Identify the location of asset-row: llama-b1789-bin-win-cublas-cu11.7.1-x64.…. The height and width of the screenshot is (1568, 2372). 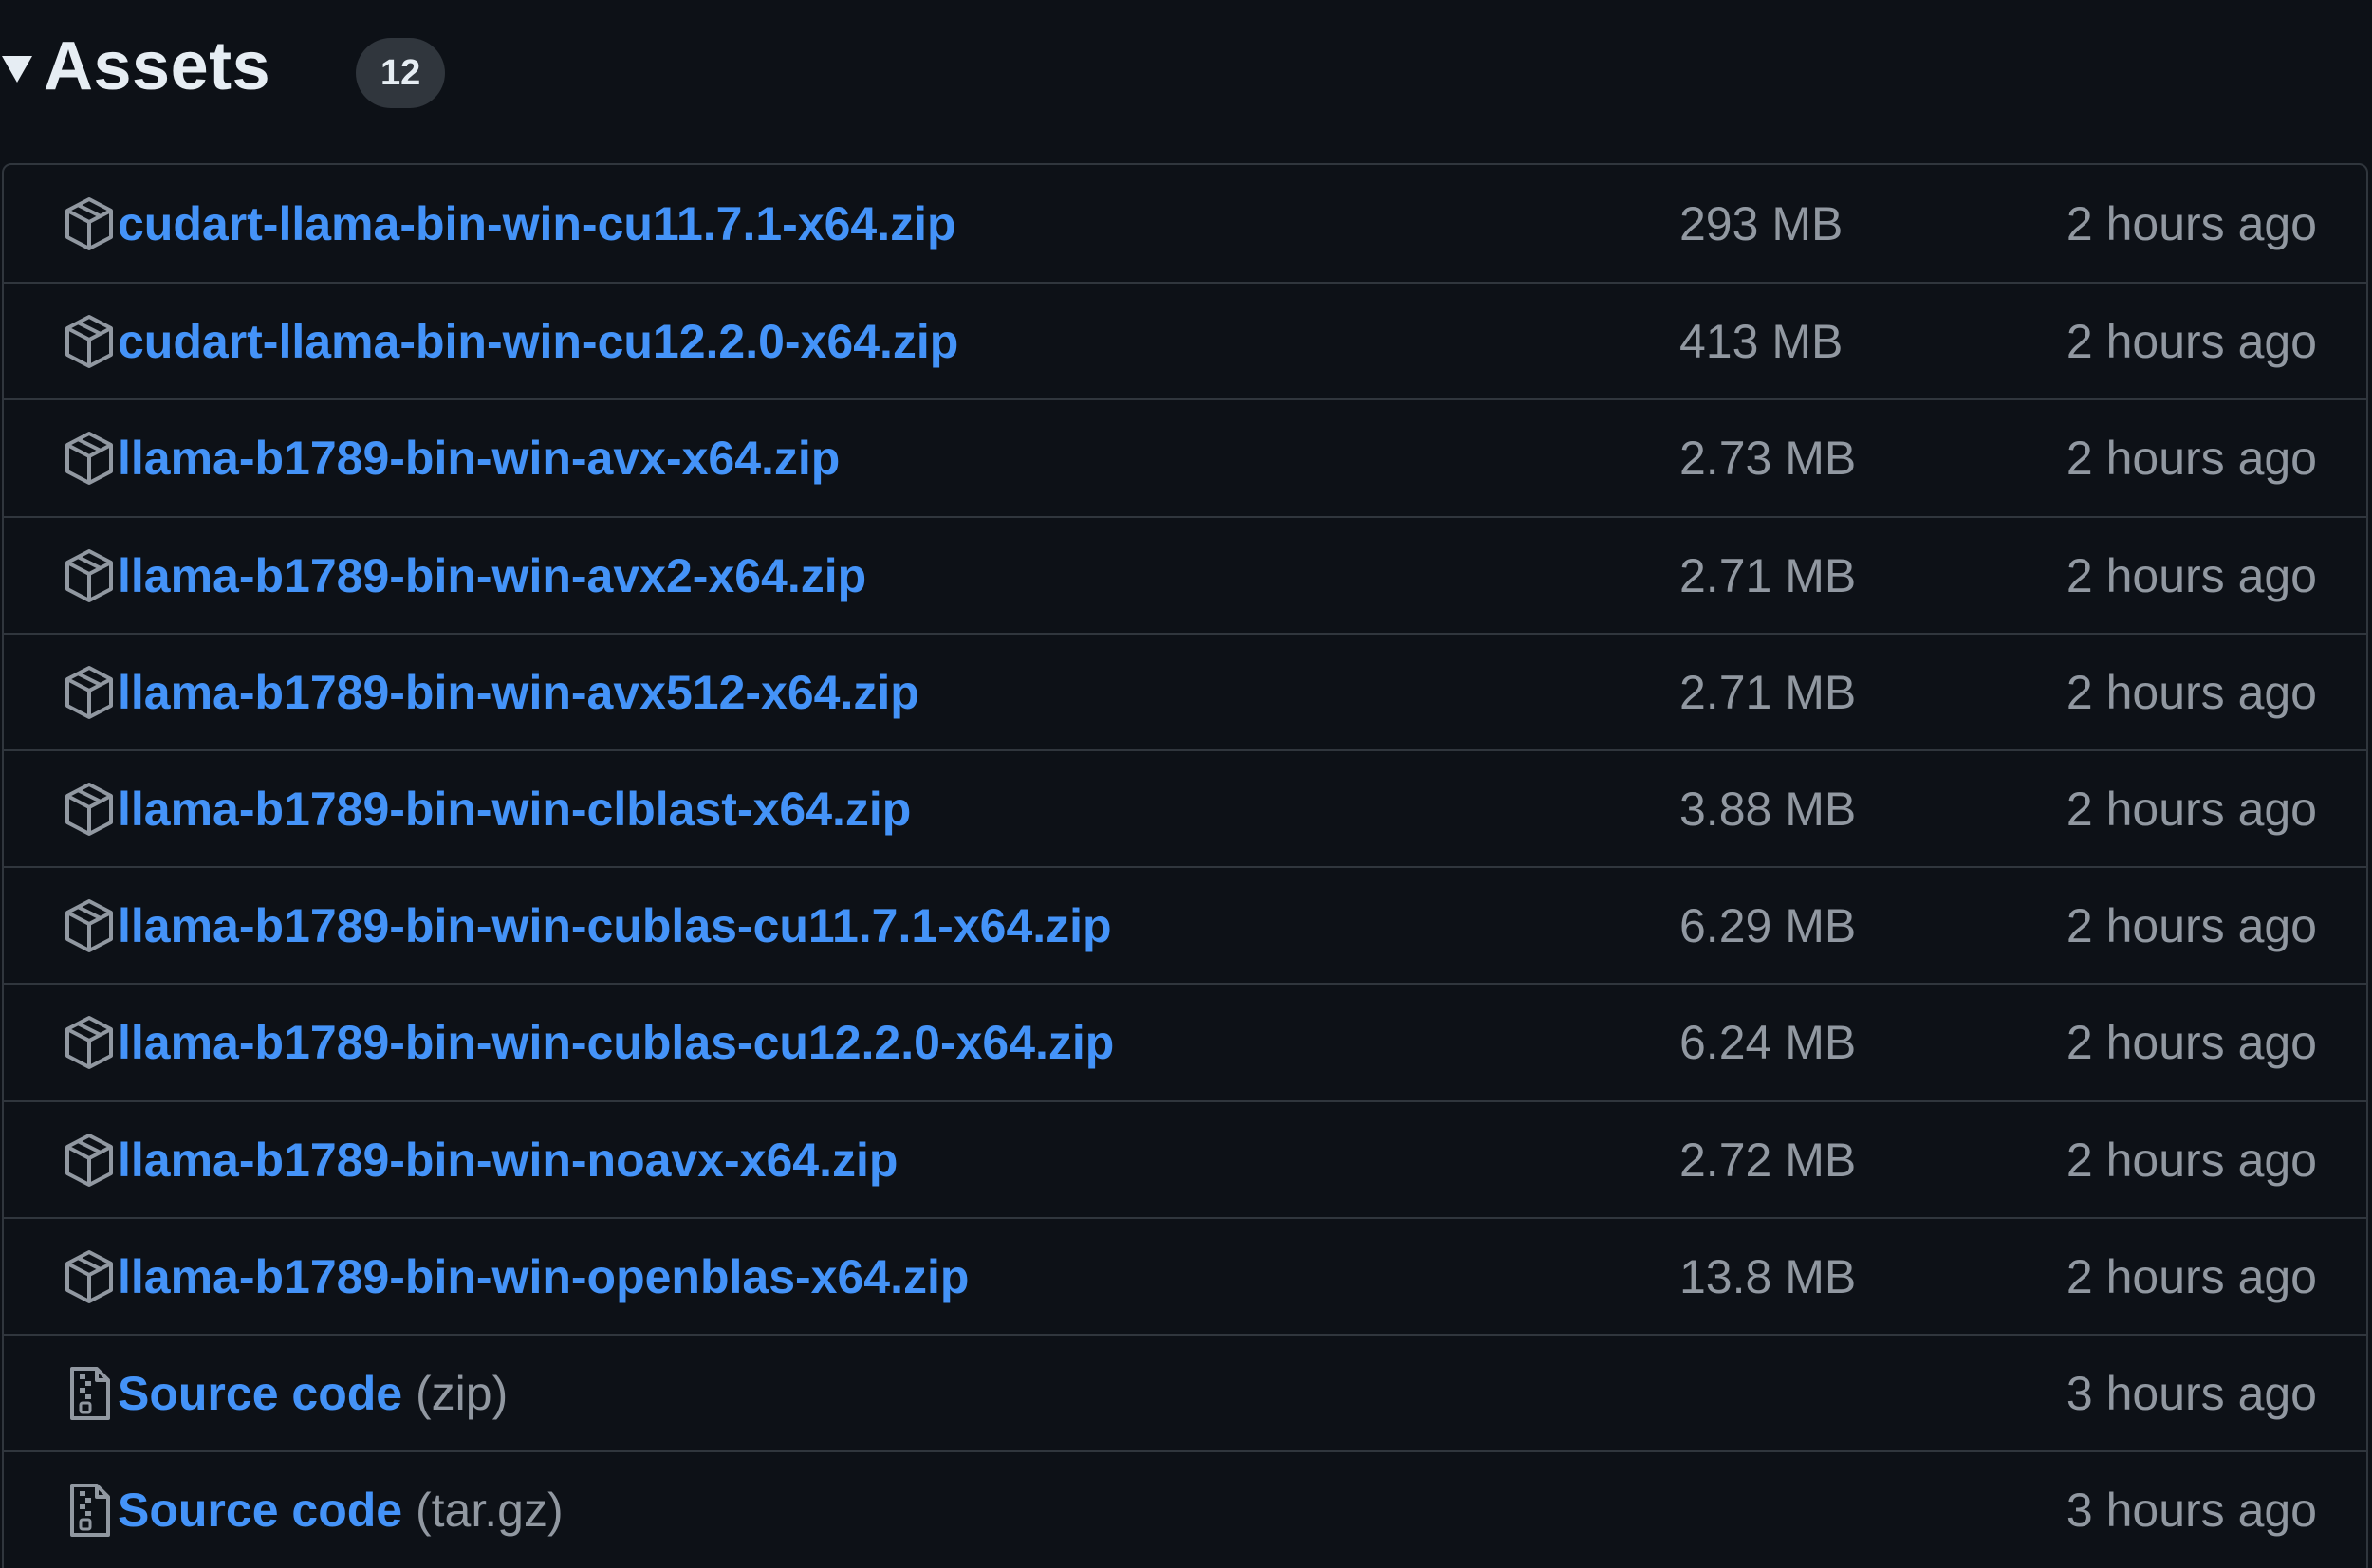
(1185, 925).